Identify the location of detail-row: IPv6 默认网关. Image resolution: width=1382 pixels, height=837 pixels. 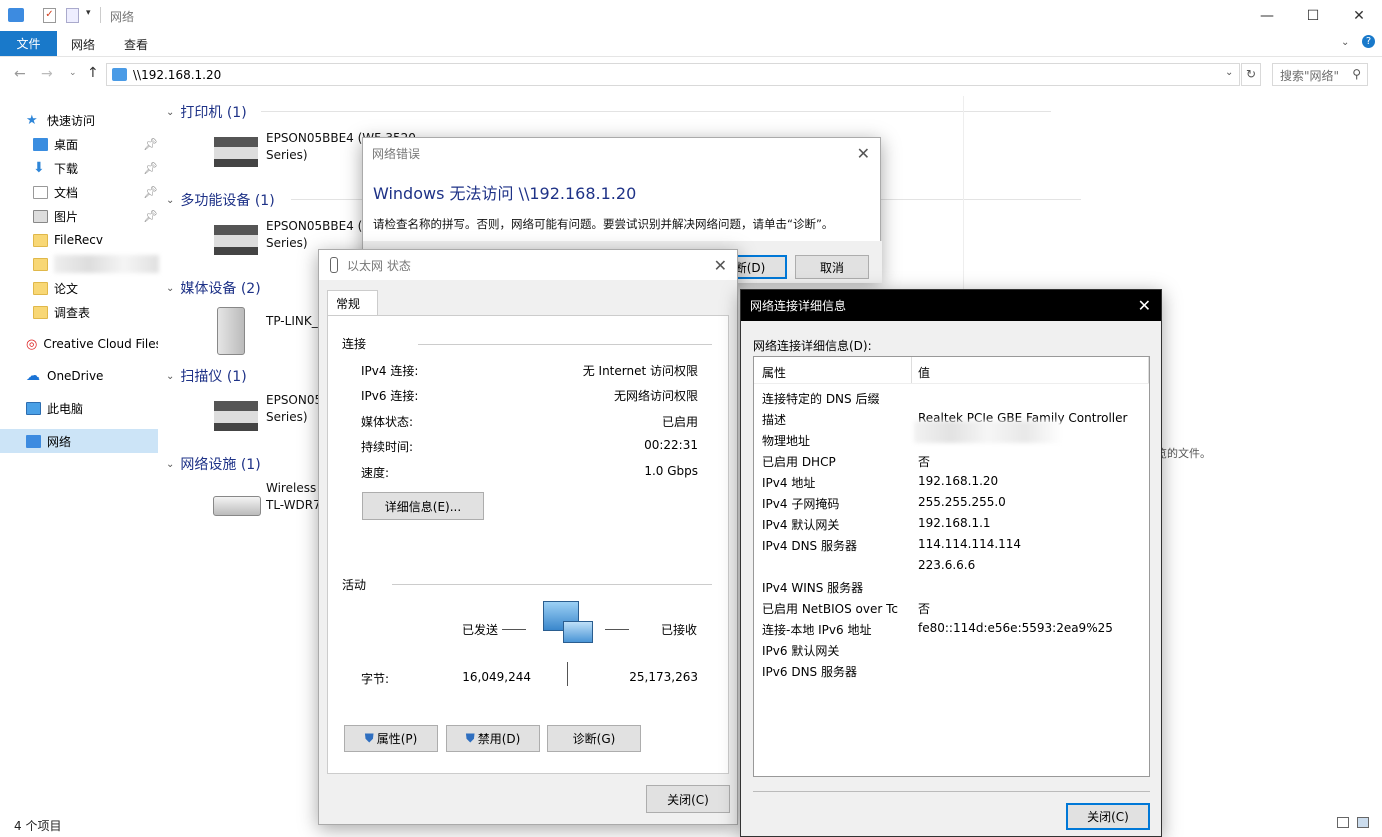
(955, 649).